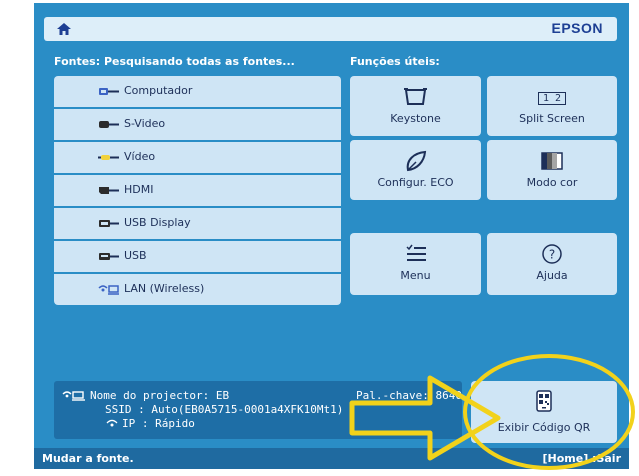  Describe the element at coordinates (109, 223) in the screenshot. I see `usb-display-port-icon` at that location.